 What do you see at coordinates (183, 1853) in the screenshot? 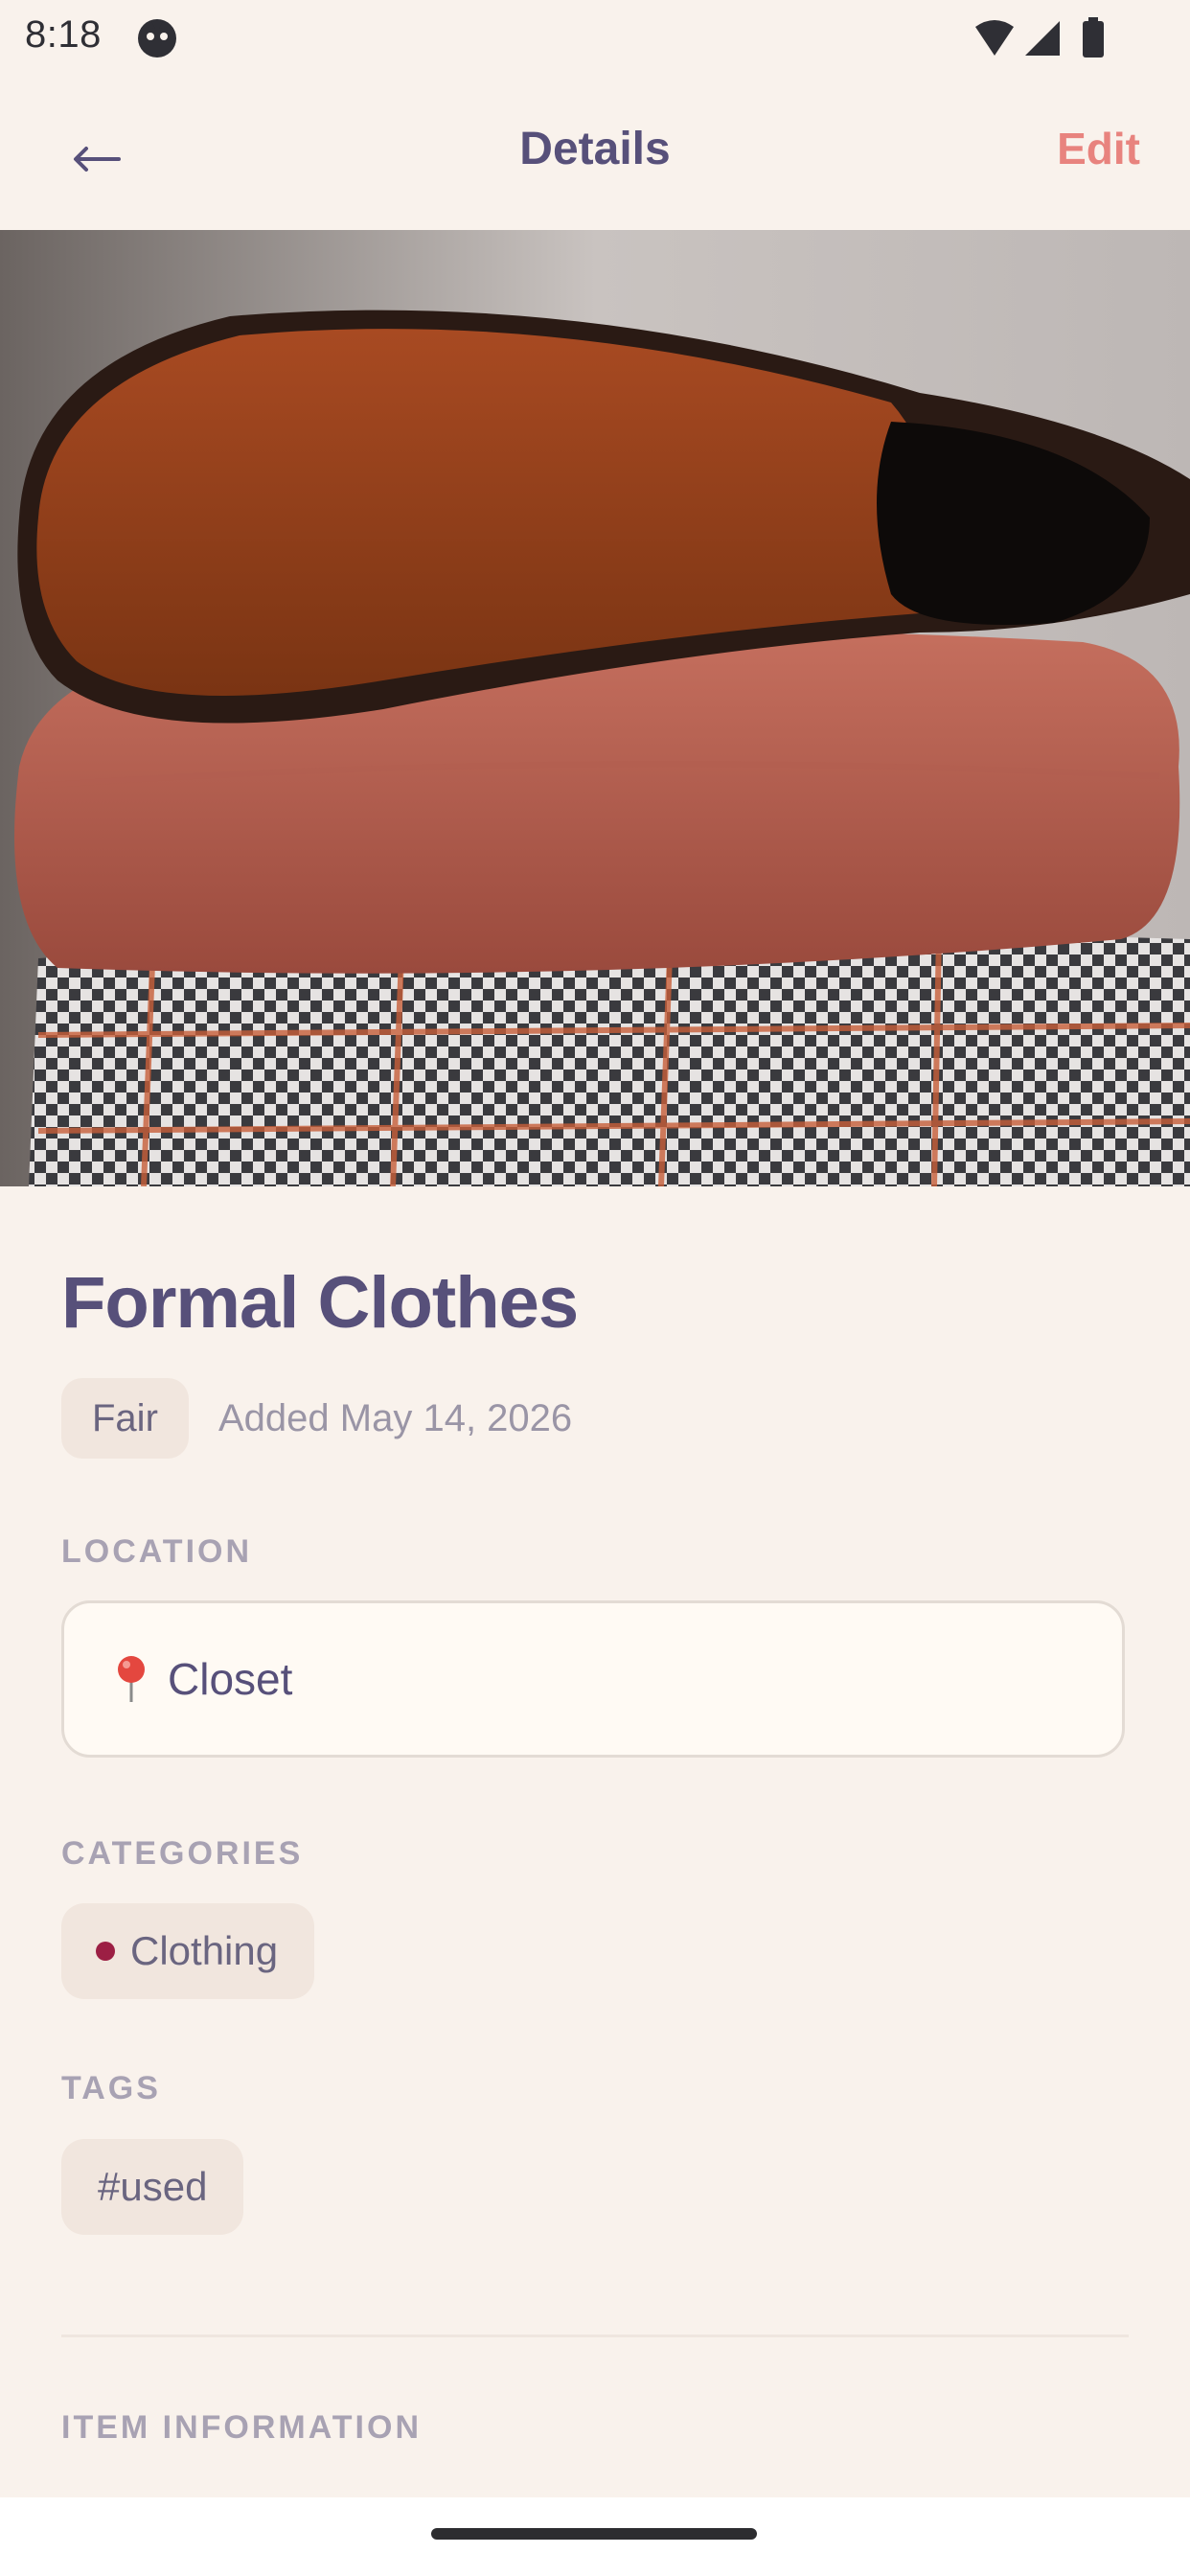
I see `categories-label: CATEGORIES` at bounding box center [183, 1853].